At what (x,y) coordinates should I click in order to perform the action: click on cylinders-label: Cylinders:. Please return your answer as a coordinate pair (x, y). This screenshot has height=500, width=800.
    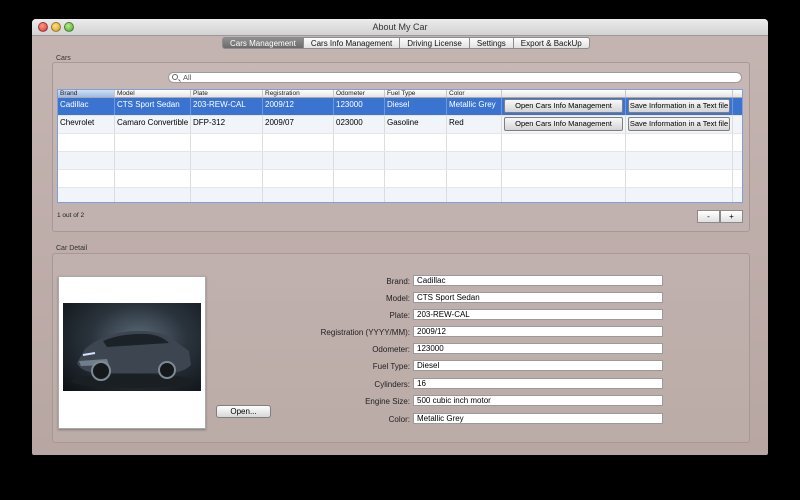
    Looking at the image, I should click on (392, 384).